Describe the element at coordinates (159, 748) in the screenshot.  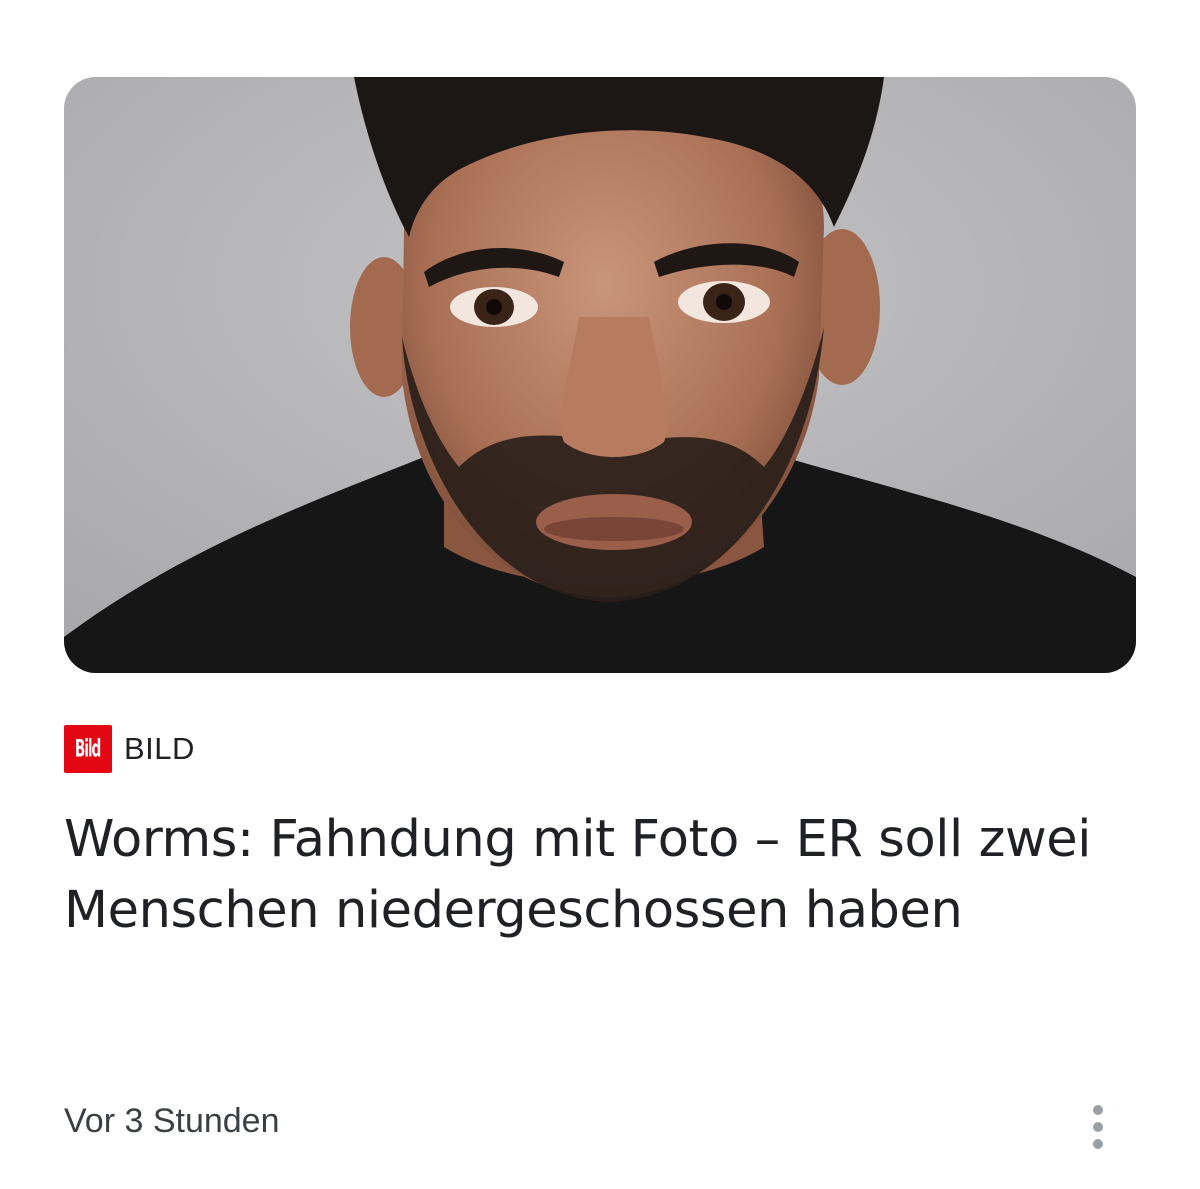
I see `source-name: BILD` at that location.